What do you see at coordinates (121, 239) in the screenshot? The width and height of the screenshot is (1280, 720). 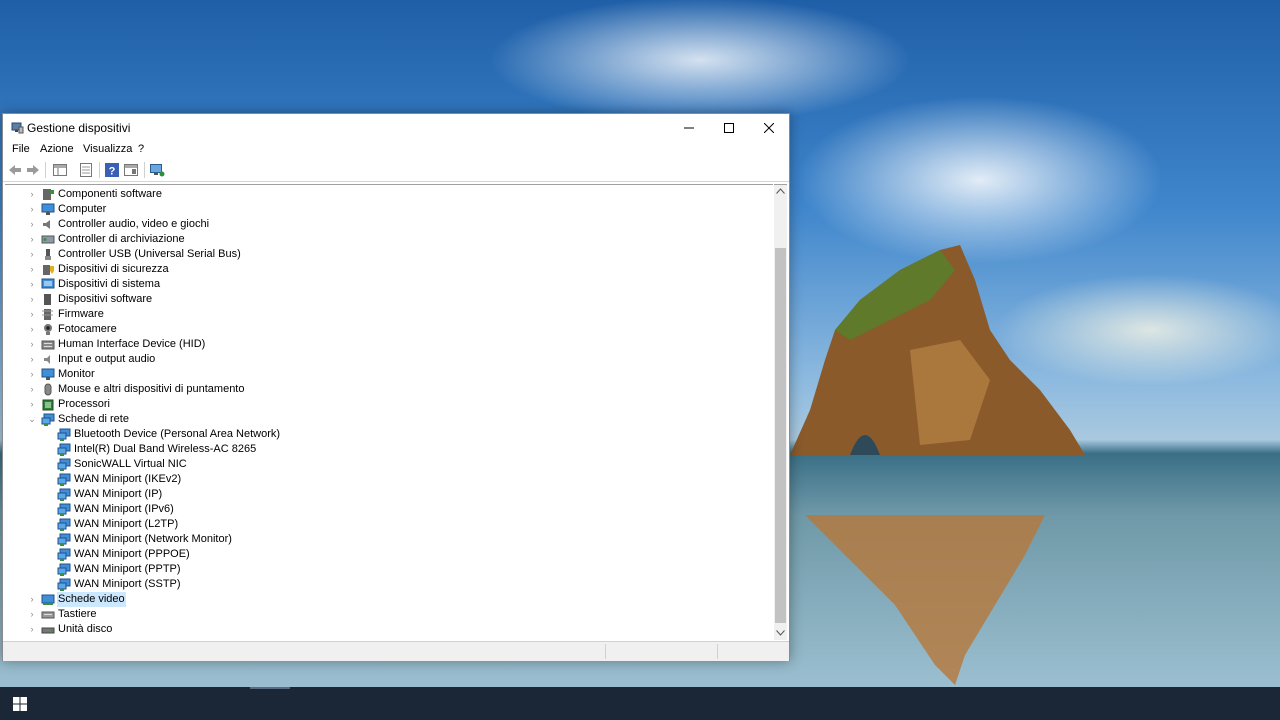 I see `tree-item-label: Controller di archiviazione` at bounding box center [121, 239].